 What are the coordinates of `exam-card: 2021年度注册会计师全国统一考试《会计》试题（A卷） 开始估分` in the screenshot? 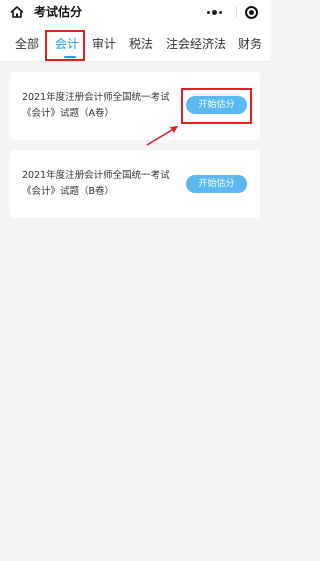 It's located at (135, 106).